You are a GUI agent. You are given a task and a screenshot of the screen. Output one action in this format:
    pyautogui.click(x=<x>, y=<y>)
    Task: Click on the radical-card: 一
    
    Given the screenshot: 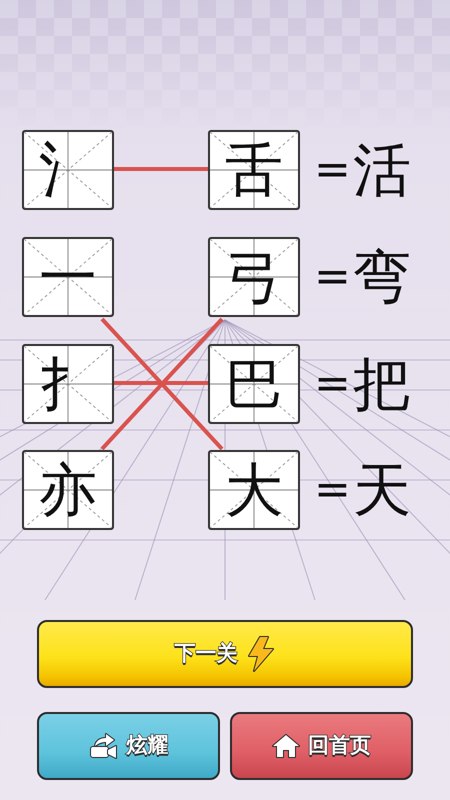 What is the action you would take?
    pyautogui.click(x=68, y=277)
    